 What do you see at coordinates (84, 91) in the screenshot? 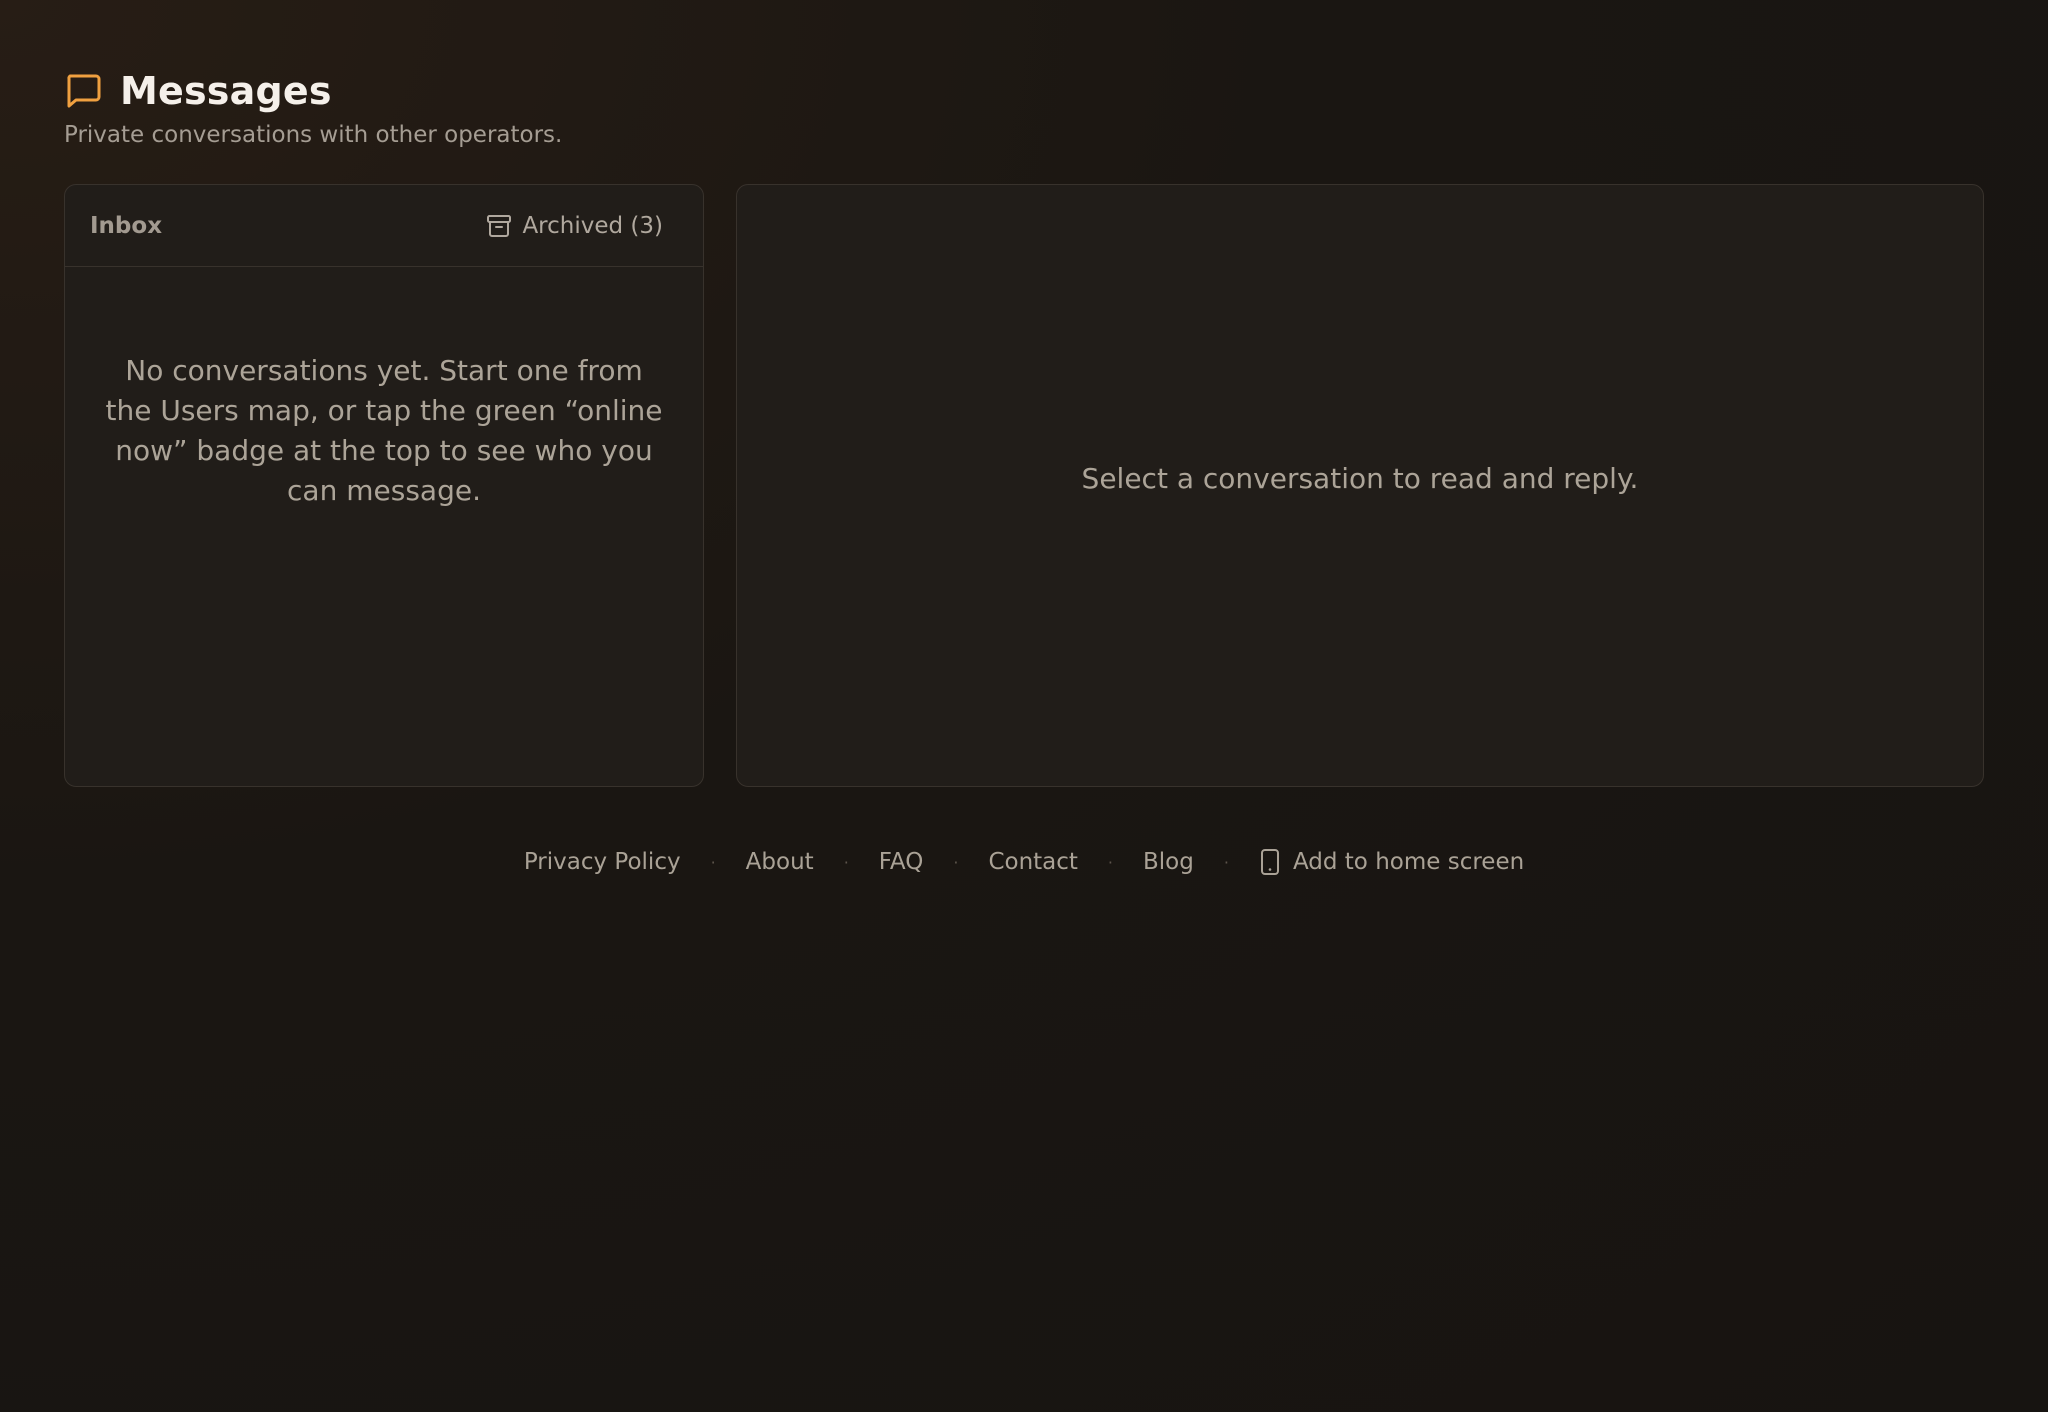
I see `chat-bubble-icon` at bounding box center [84, 91].